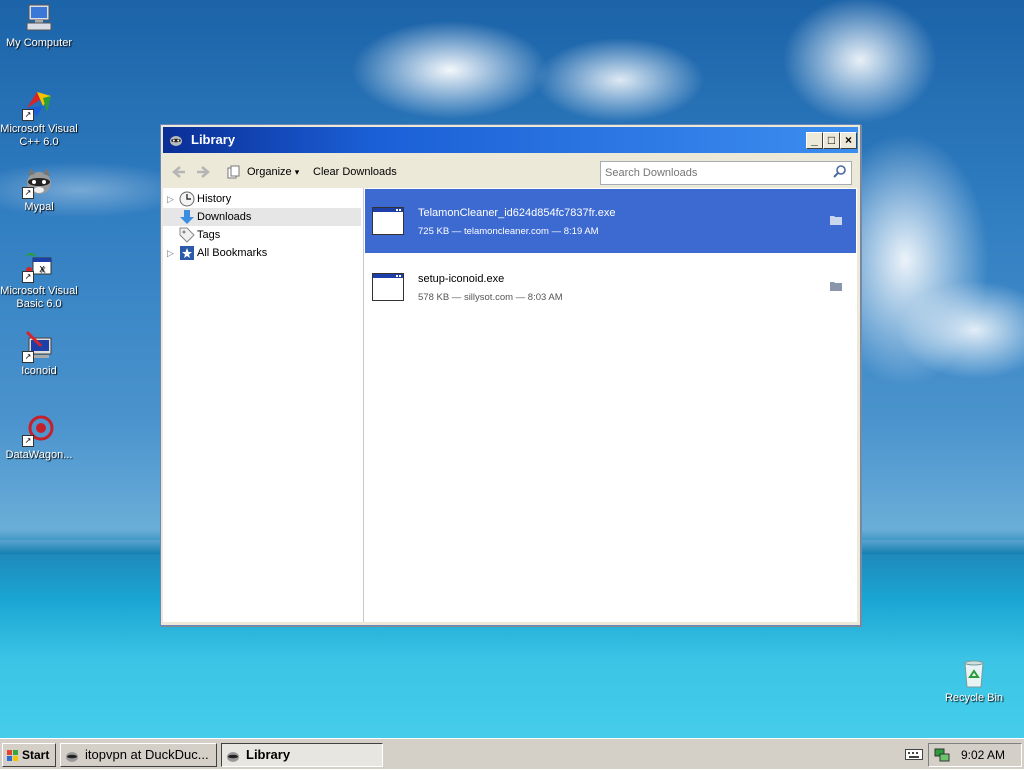  What do you see at coordinates (38, 346) in the screenshot?
I see `iconoid-icon: ↗` at bounding box center [38, 346].